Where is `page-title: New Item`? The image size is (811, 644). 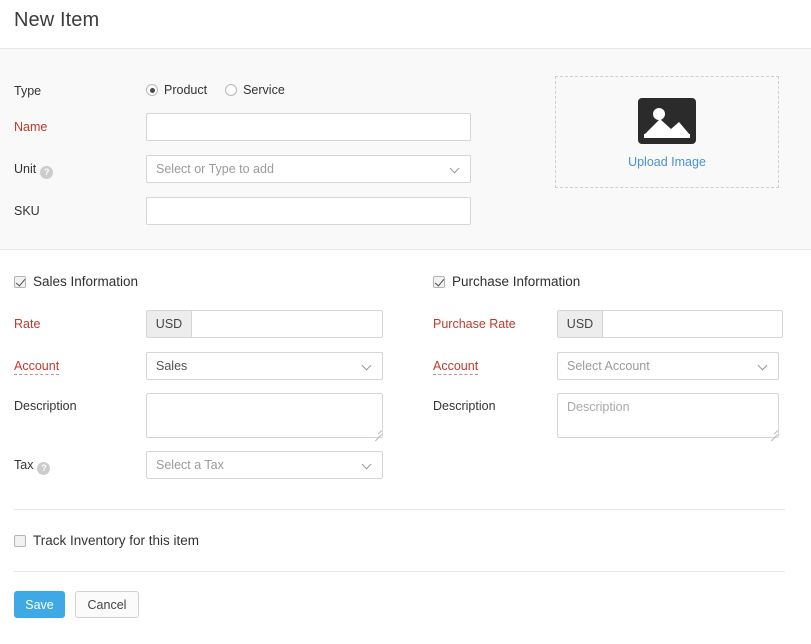
page-title: New Item is located at coordinates (57, 20).